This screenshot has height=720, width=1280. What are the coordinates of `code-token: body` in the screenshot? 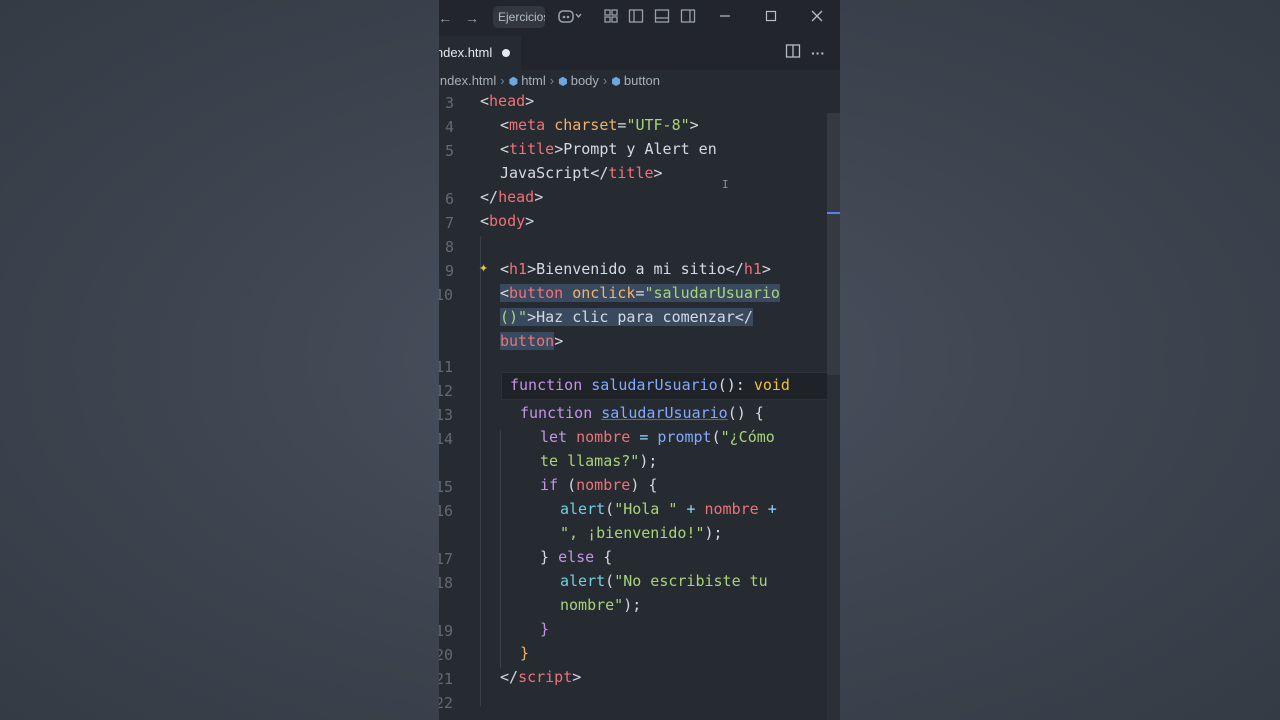 It's located at (507, 221).